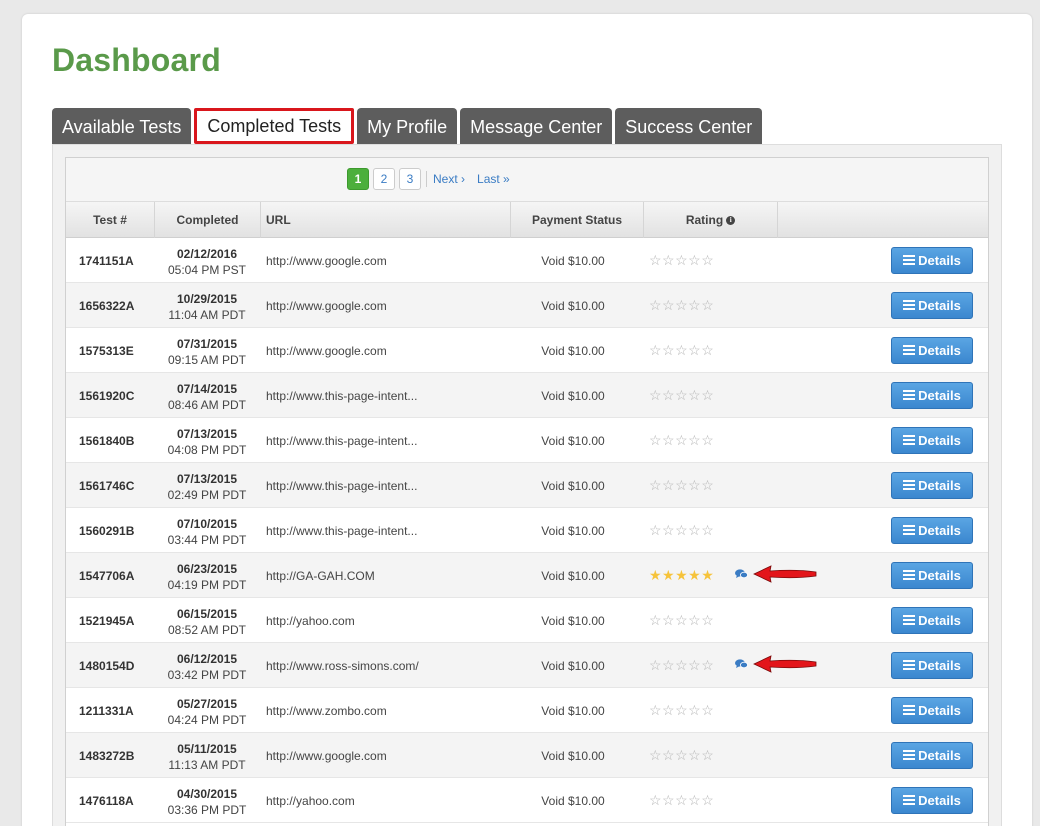 This screenshot has height=826, width=1040. Describe the element at coordinates (122, 126) in the screenshot. I see `tab-available-tests: Available Tests` at that location.